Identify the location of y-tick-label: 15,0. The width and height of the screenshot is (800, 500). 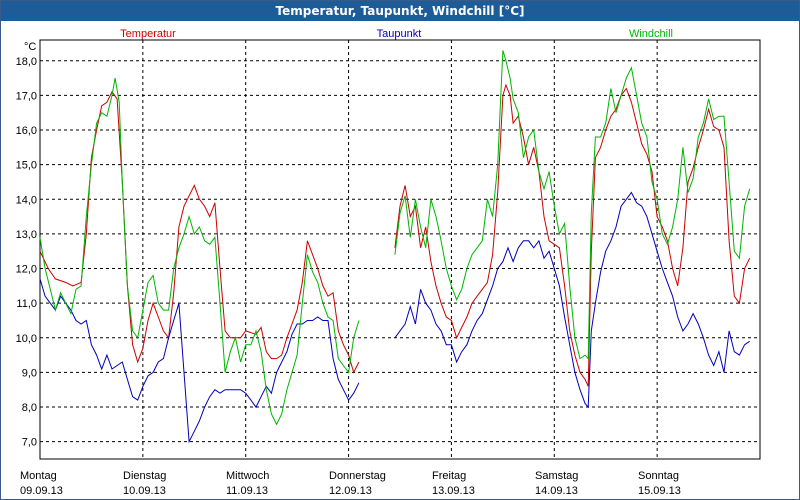
(26, 166).